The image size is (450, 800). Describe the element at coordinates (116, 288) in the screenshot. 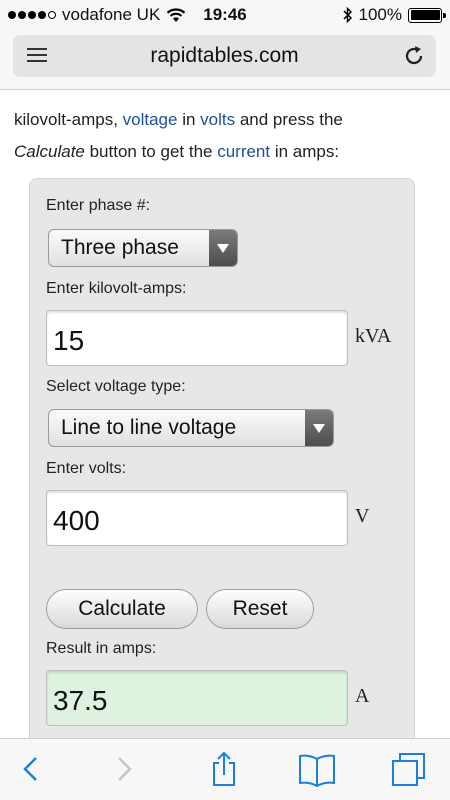

I see `kva-label: Enter kilovolt-amps:` at that location.